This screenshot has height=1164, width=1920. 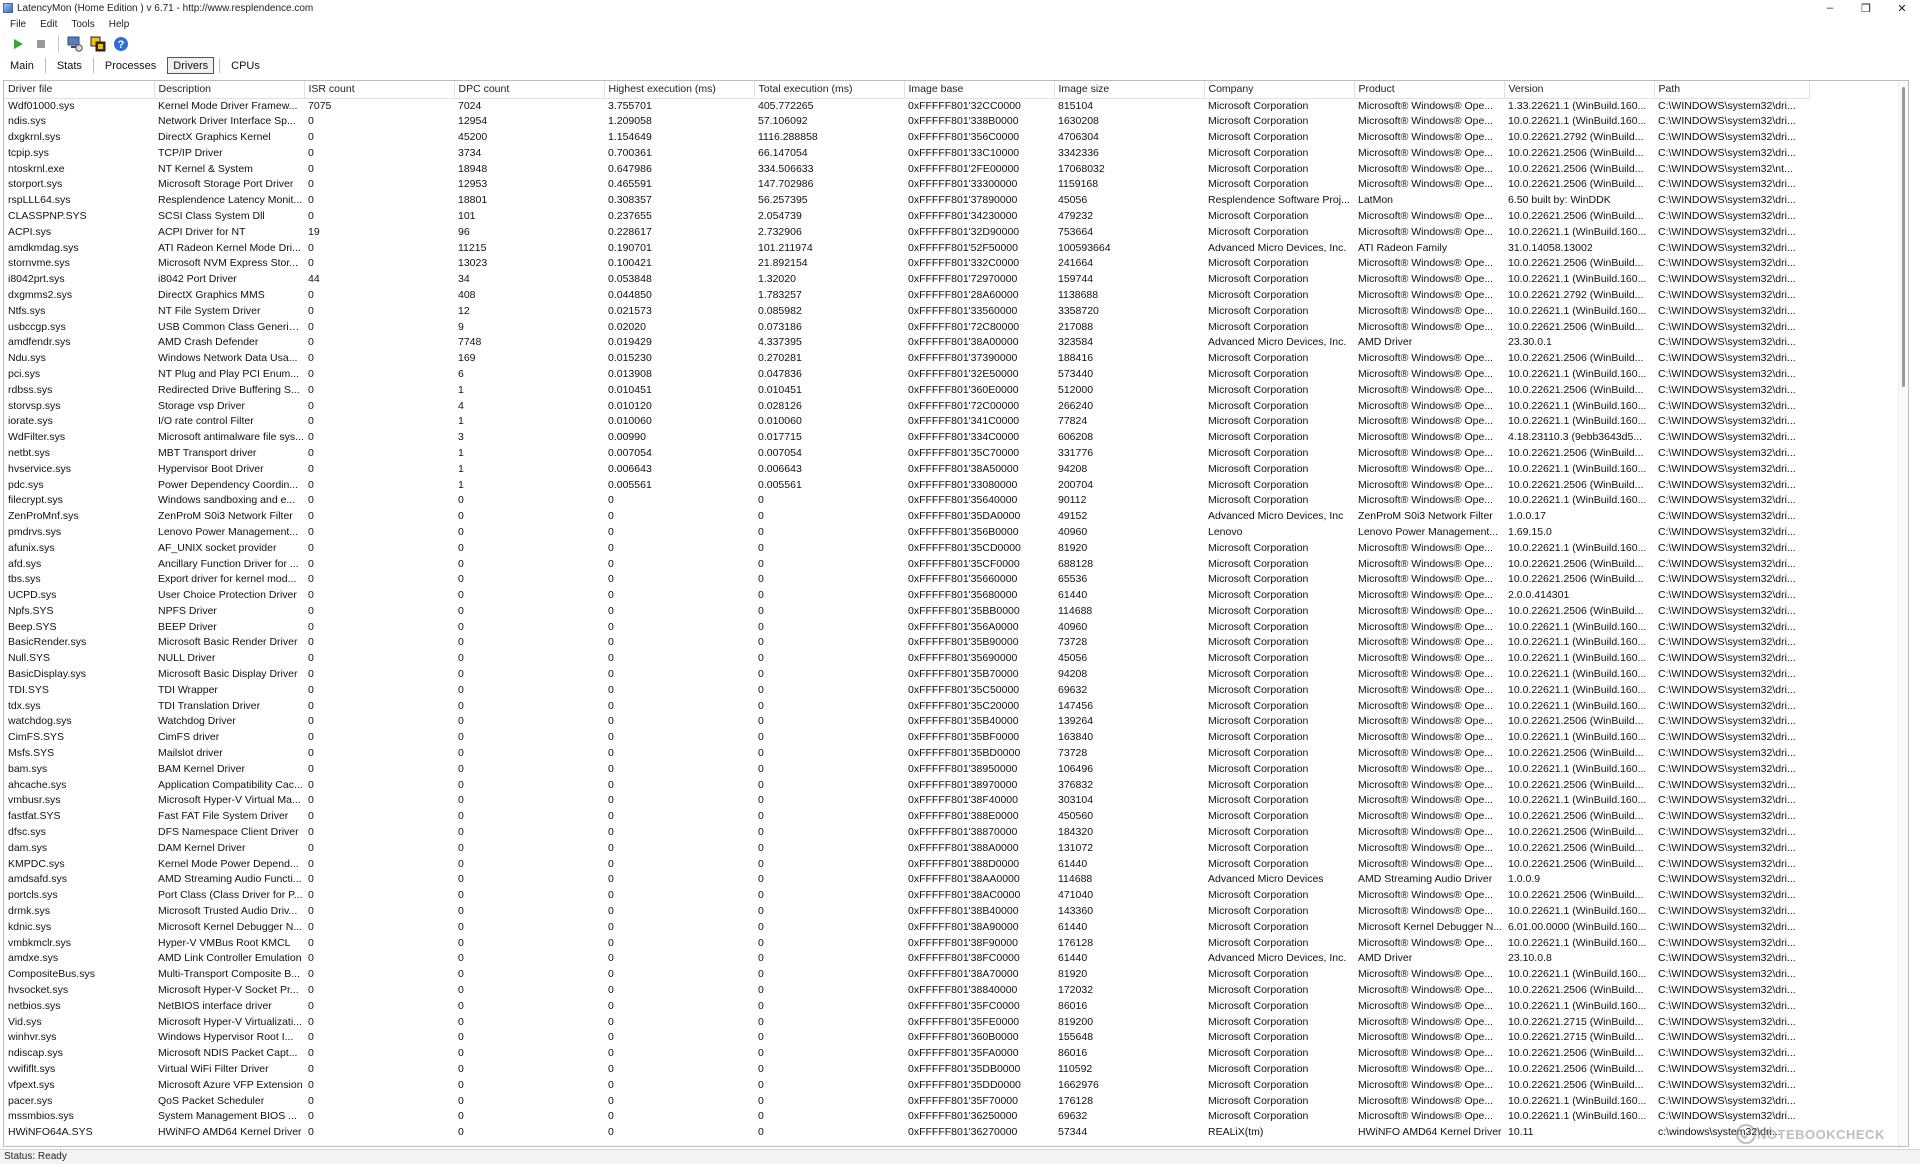 I want to click on column-header: Company, so click(x=1279, y=90).